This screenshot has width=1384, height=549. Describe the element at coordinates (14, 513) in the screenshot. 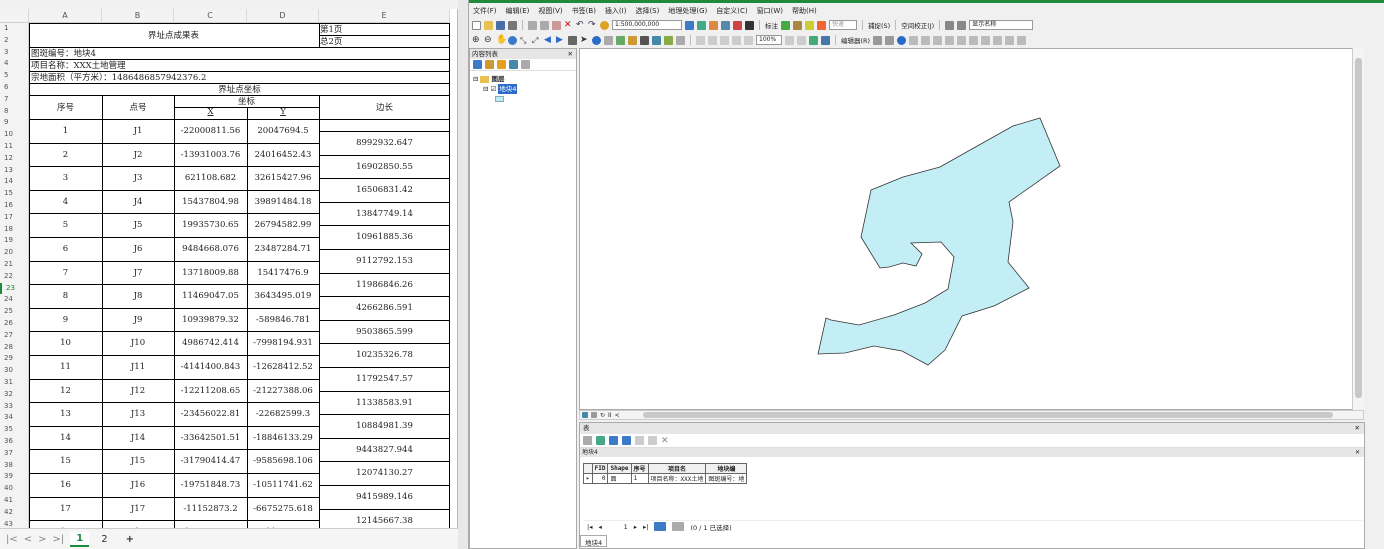

I see `row-header: 42` at that location.